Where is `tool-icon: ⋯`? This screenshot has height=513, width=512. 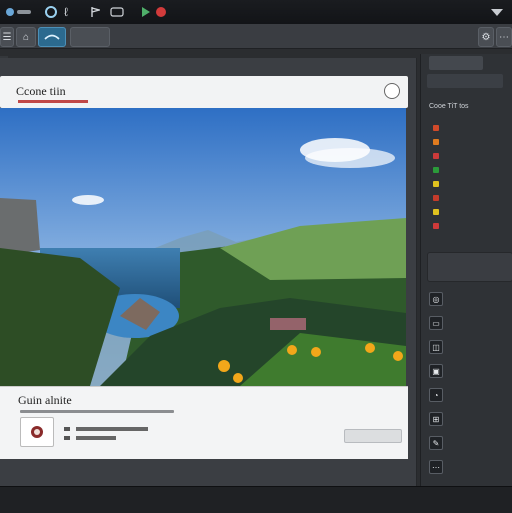
tool-icon: ⋯ is located at coordinates (436, 467).